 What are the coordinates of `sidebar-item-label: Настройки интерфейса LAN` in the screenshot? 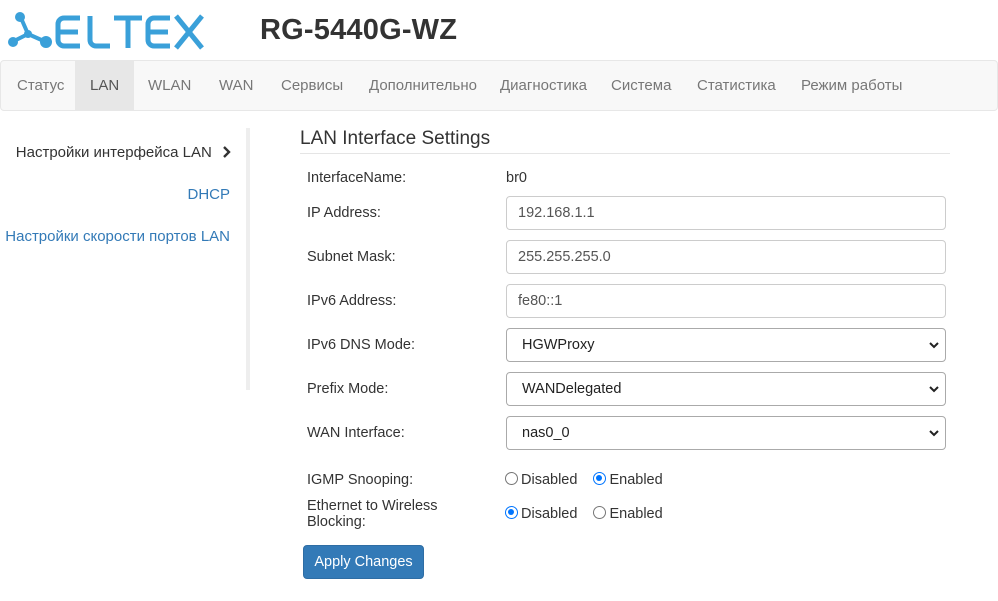 It's located at (113, 152).